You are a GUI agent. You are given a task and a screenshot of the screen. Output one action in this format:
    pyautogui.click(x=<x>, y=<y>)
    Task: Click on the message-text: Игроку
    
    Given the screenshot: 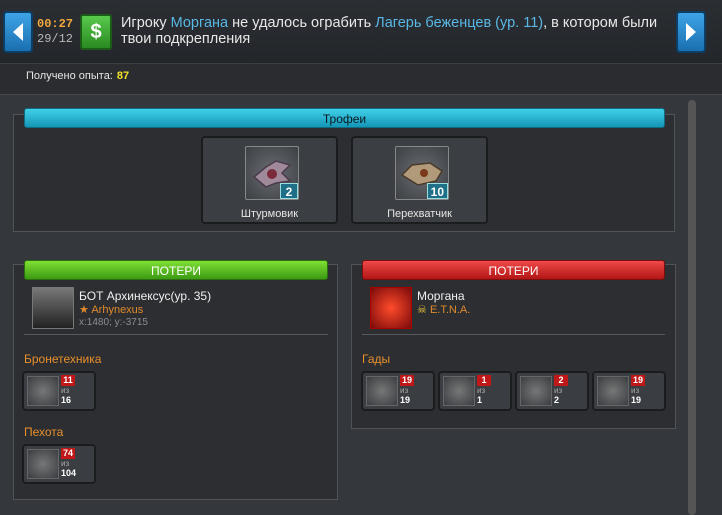 What is the action you would take?
    pyautogui.click(x=146, y=23)
    